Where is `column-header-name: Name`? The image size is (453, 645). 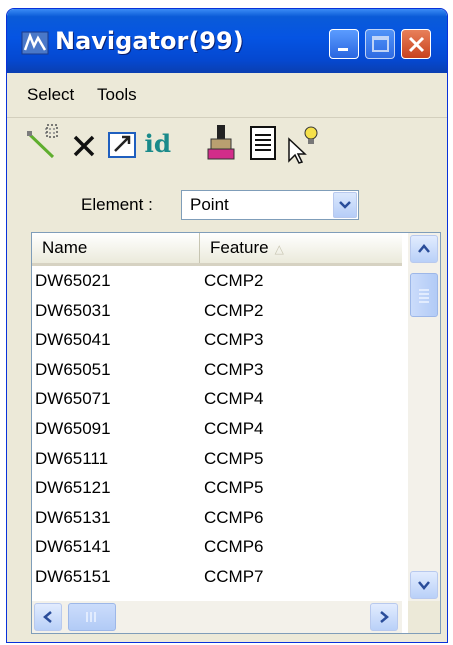 column-header-name: Name is located at coordinates (116, 248).